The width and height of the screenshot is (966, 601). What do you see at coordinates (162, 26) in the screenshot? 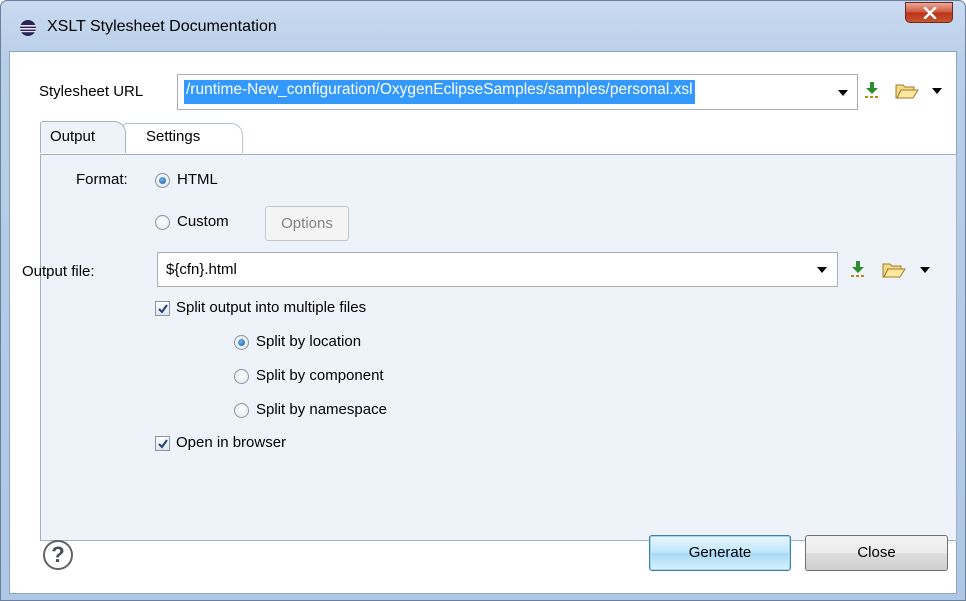
I see `window-title: XSLT Stylesheet Documentation` at bounding box center [162, 26].